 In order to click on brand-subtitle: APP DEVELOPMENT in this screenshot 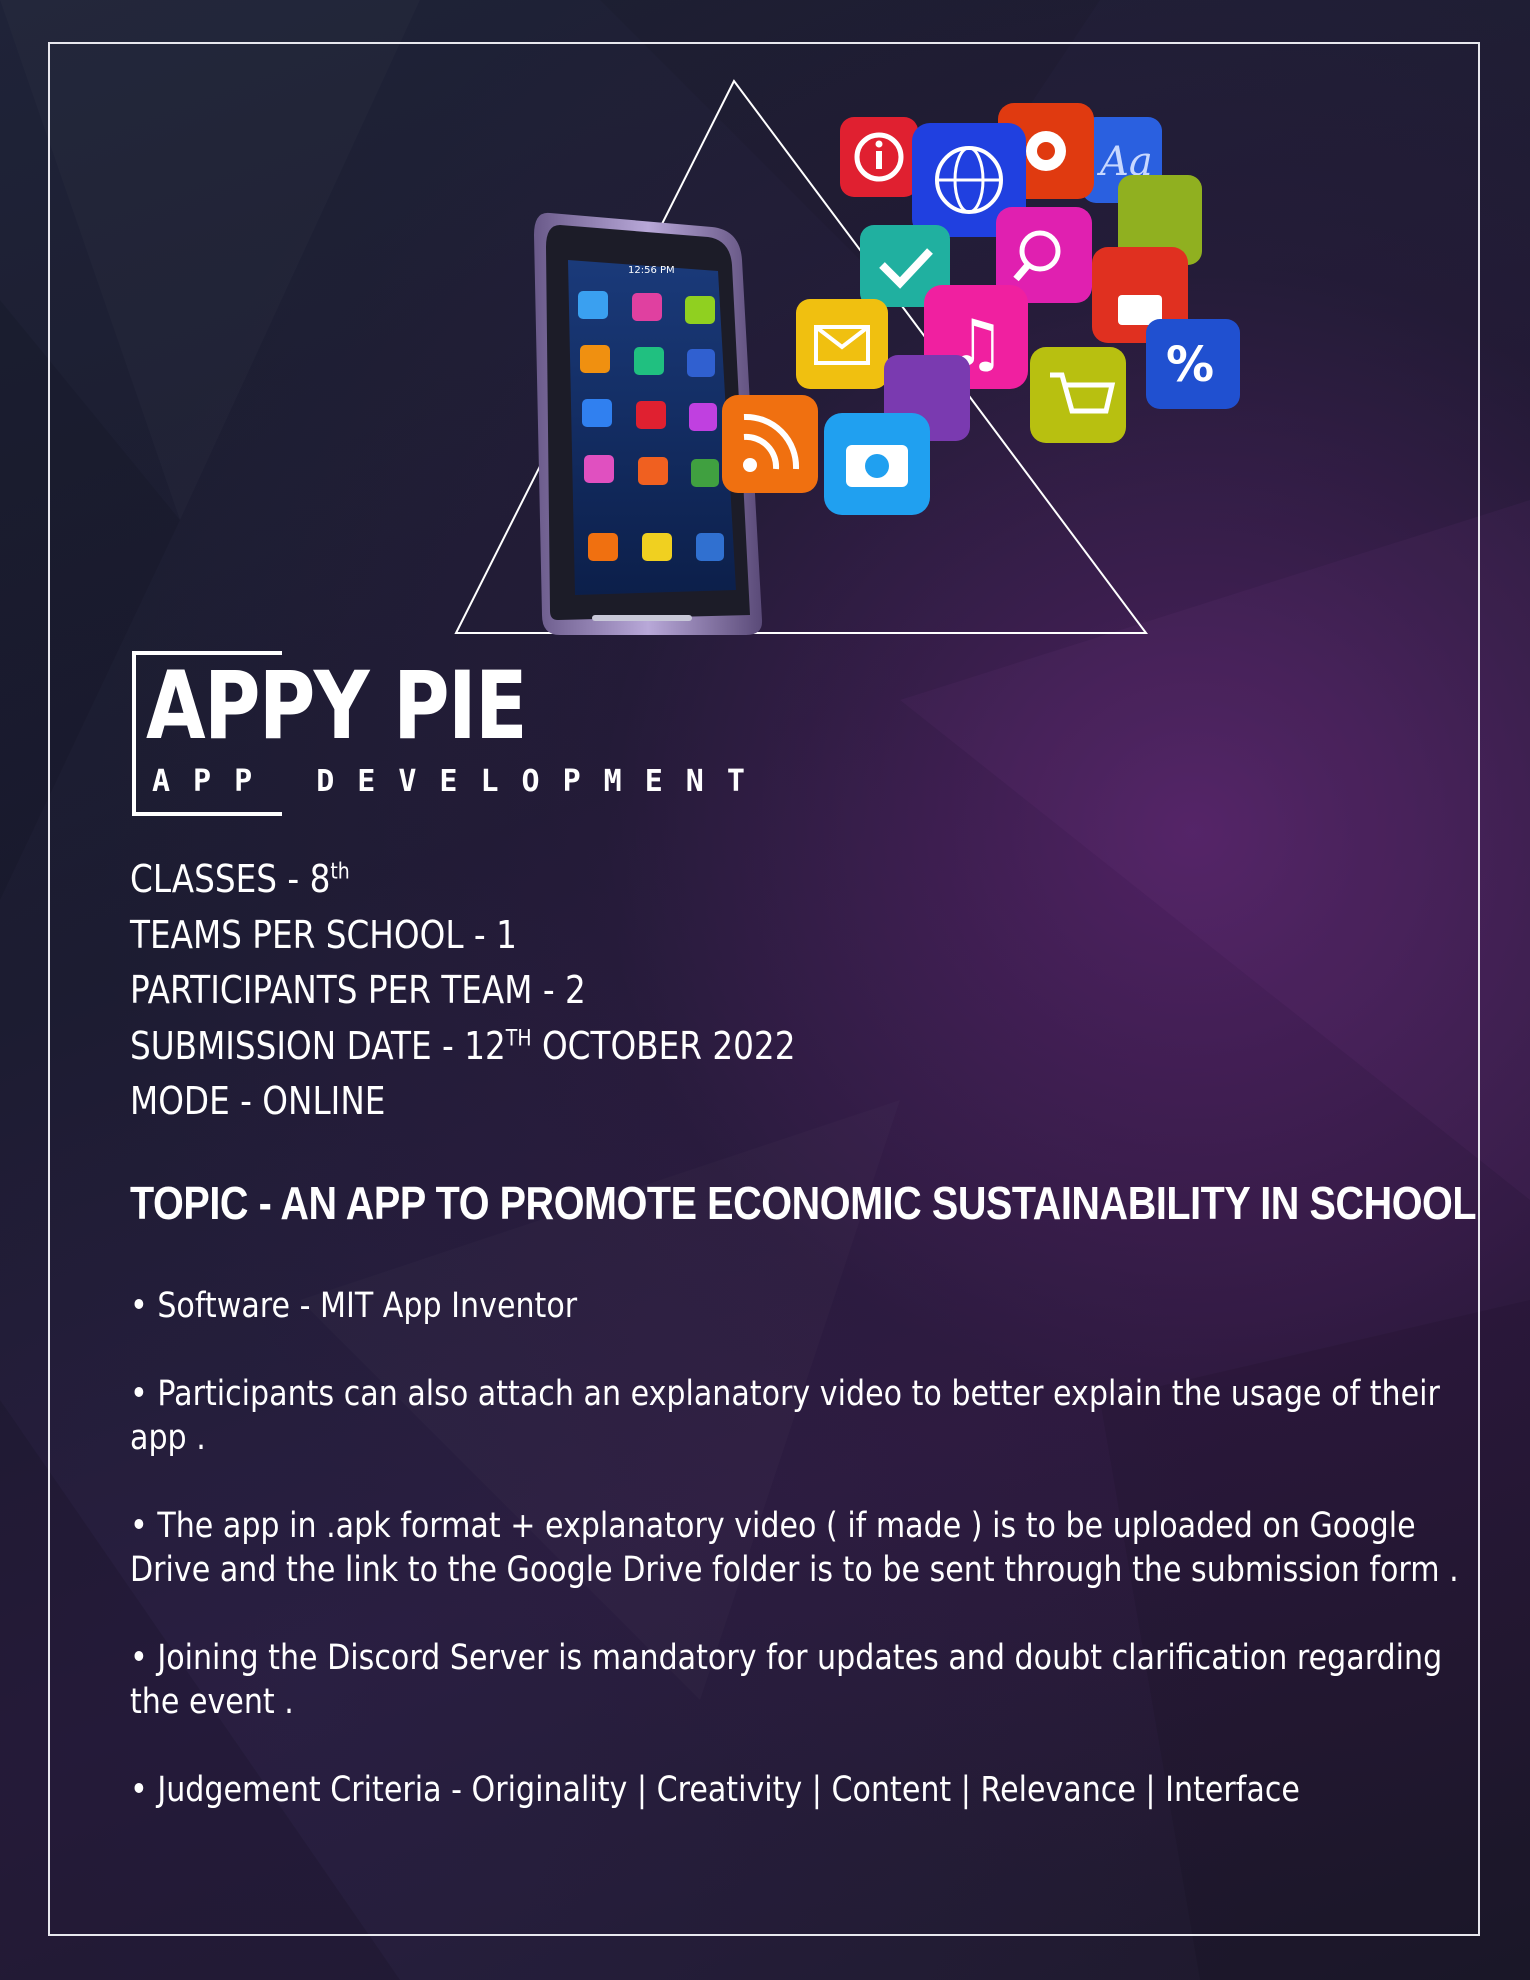, I will do `click(460, 781)`.